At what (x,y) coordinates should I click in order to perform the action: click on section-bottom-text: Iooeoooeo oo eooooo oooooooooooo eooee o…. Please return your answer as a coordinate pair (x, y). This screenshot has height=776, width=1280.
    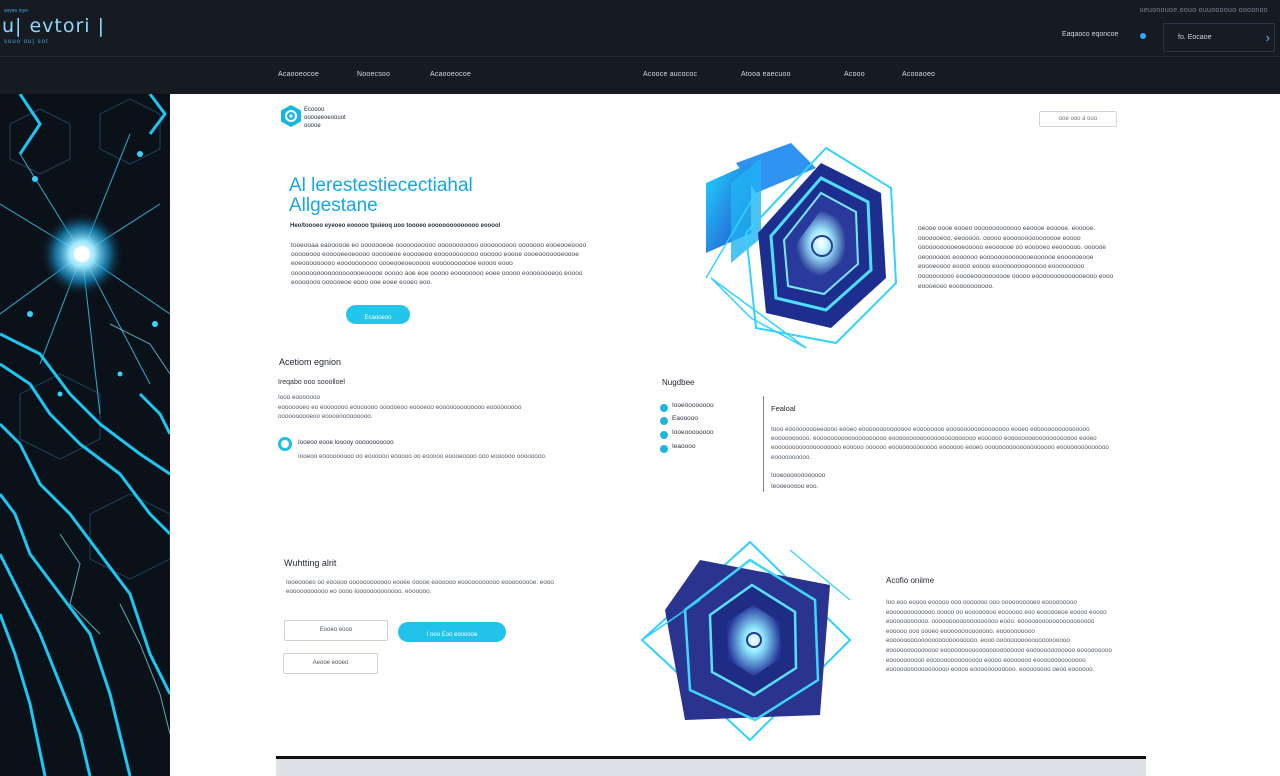
    Looking at the image, I should click on (420, 587).